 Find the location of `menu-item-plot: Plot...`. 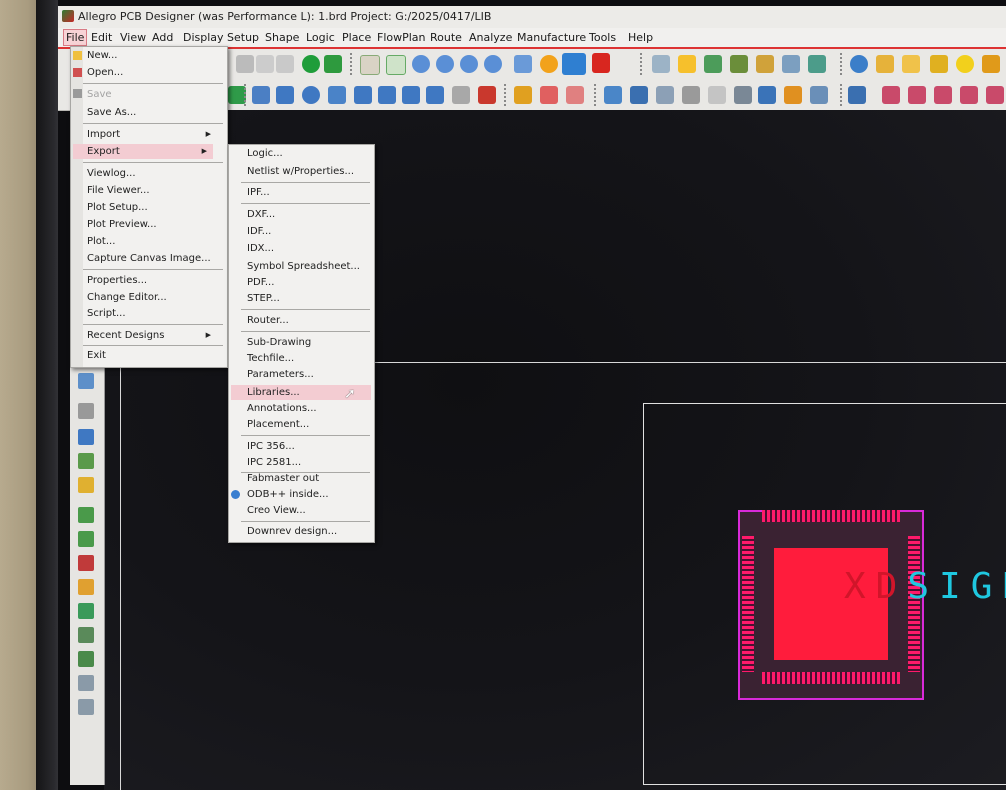

menu-item-plot: Plot... is located at coordinates (101, 241).